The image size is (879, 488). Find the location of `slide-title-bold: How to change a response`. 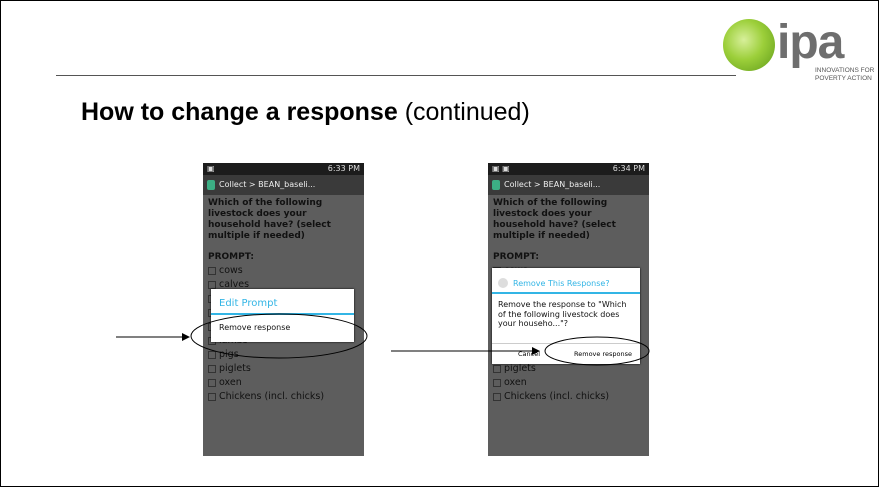

slide-title-bold: How to change a response is located at coordinates (239, 112).